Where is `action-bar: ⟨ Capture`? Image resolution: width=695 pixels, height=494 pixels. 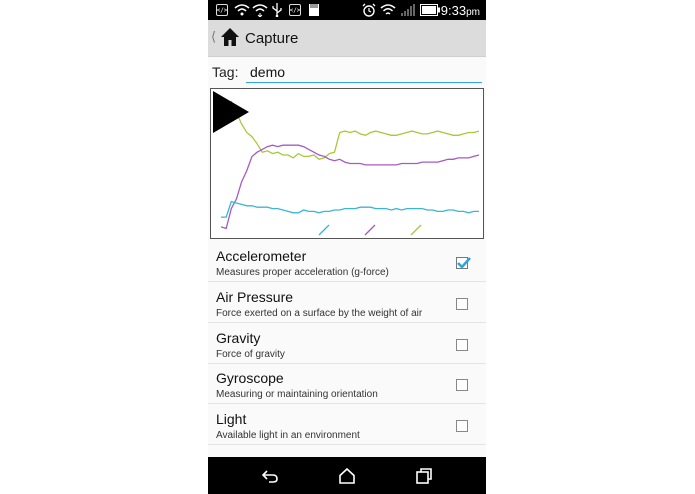 action-bar: ⟨ Capture is located at coordinates (347, 38).